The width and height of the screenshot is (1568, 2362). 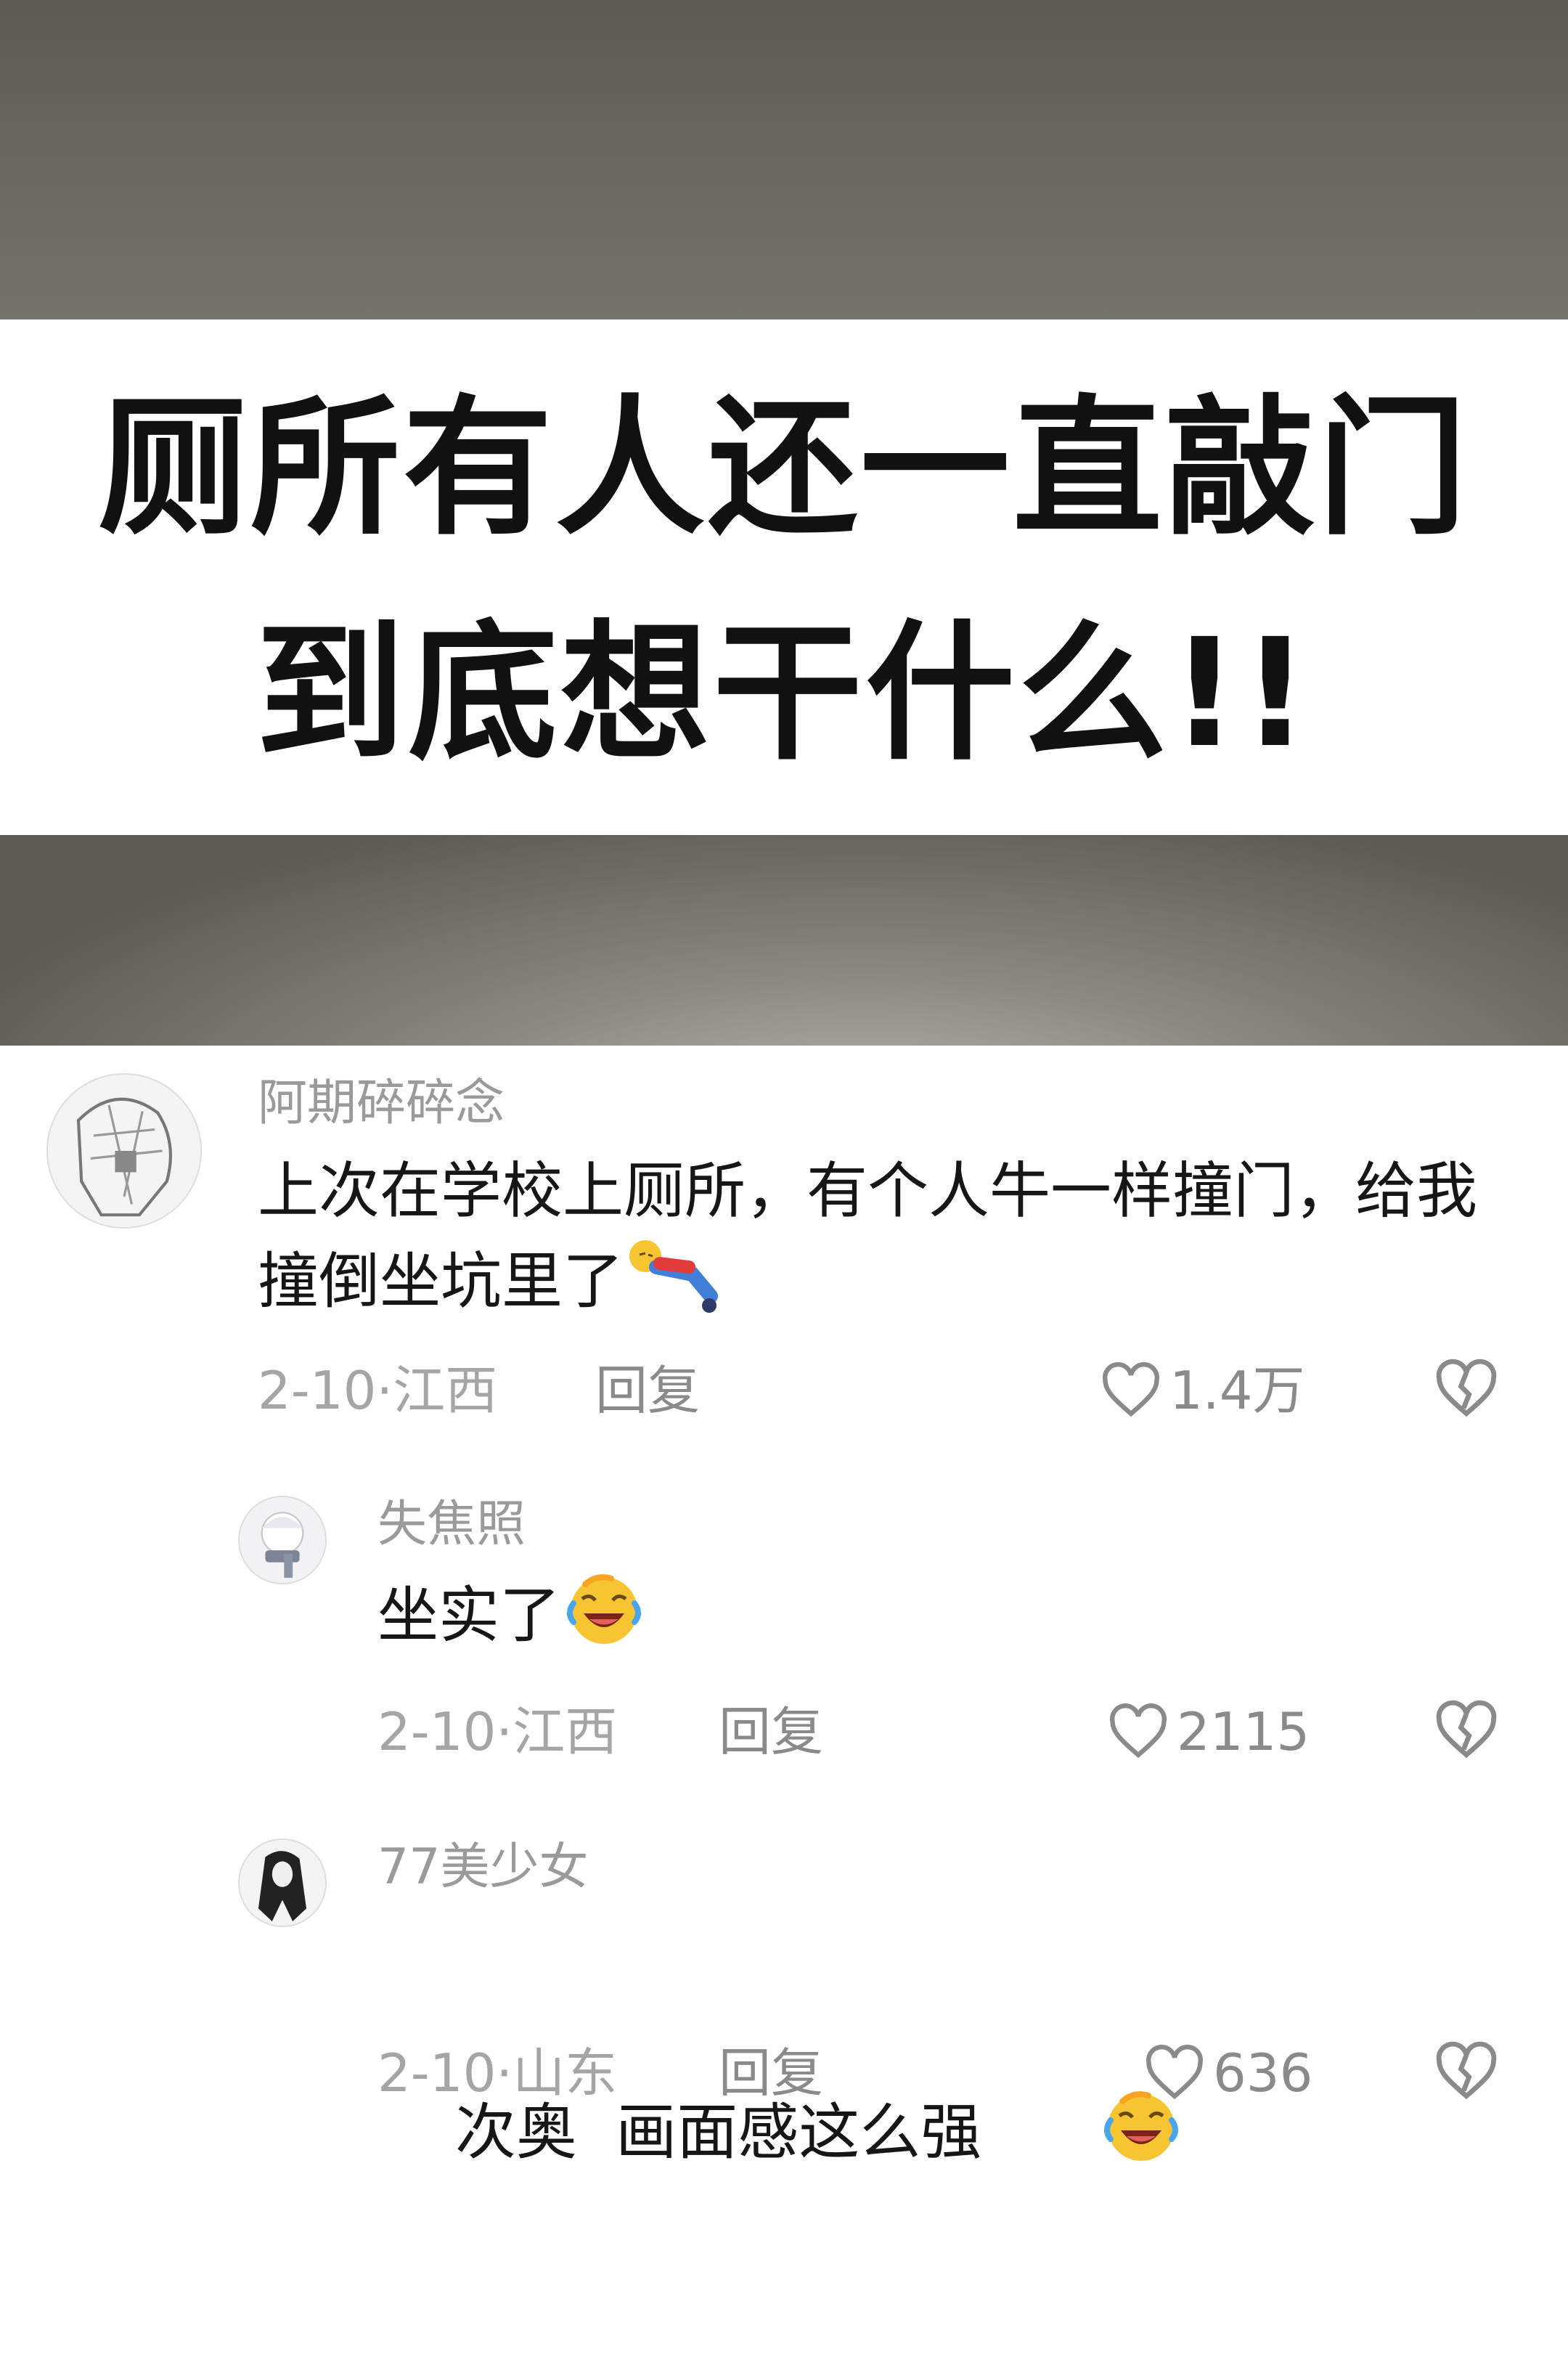 What do you see at coordinates (382, 1104) in the screenshot?
I see `comment-username: 阿期碎碎念` at bounding box center [382, 1104].